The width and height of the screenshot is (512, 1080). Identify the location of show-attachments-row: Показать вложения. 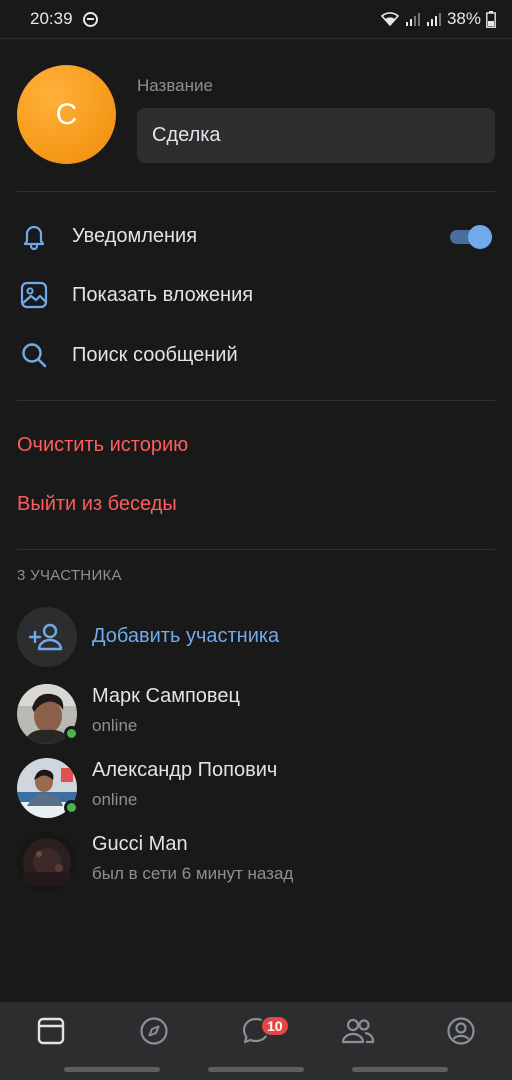
(256, 295).